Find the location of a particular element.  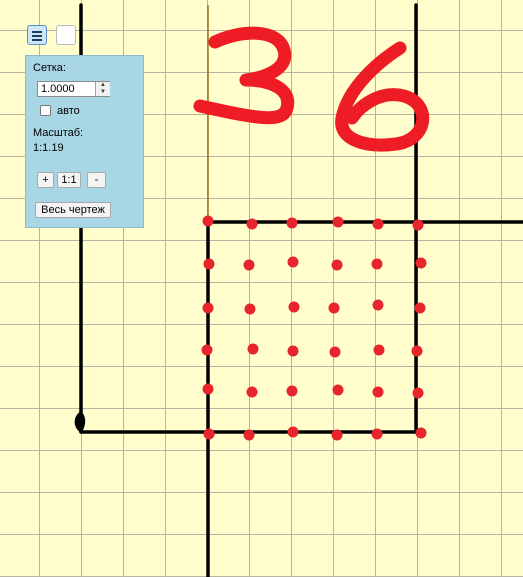

zoom-out-button: - is located at coordinates (96, 180).